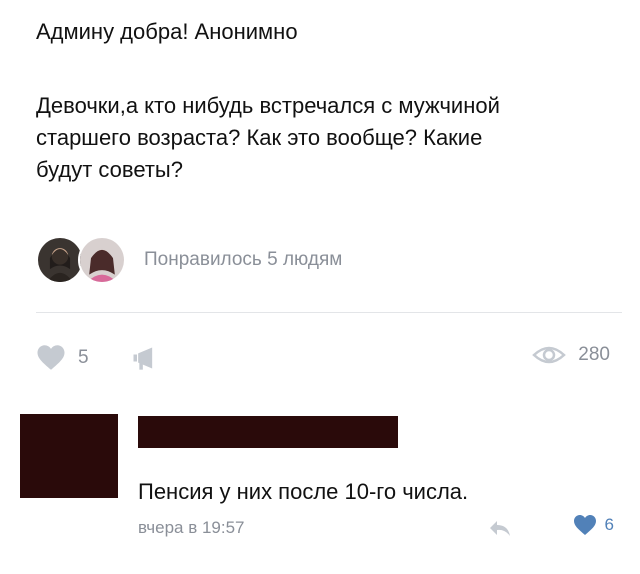 The height and width of the screenshot is (574, 640). I want to click on comment-avatar-redacted, so click(69, 456).